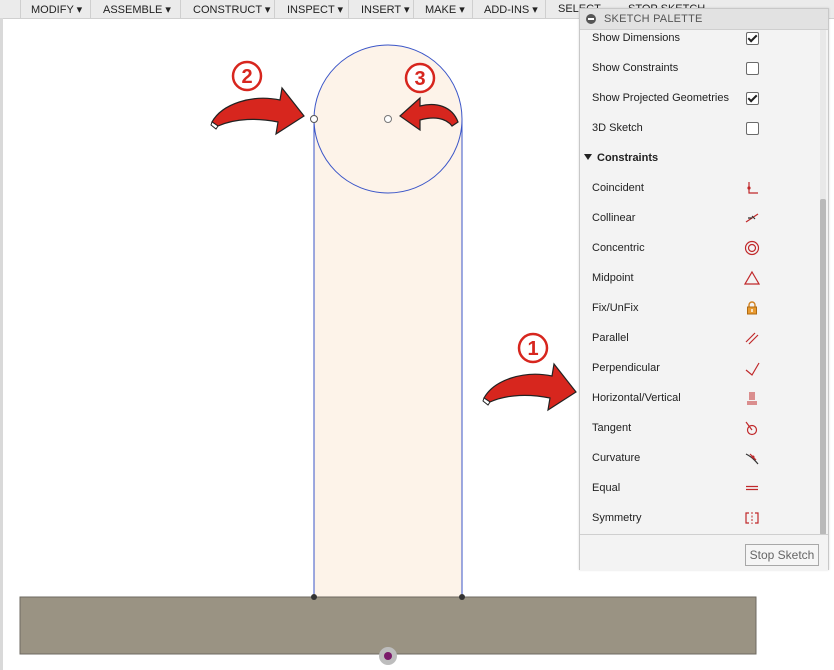 This screenshot has width=834, height=670. What do you see at coordinates (752, 398) in the screenshot?
I see `horizontal-vertical-icon` at bounding box center [752, 398].